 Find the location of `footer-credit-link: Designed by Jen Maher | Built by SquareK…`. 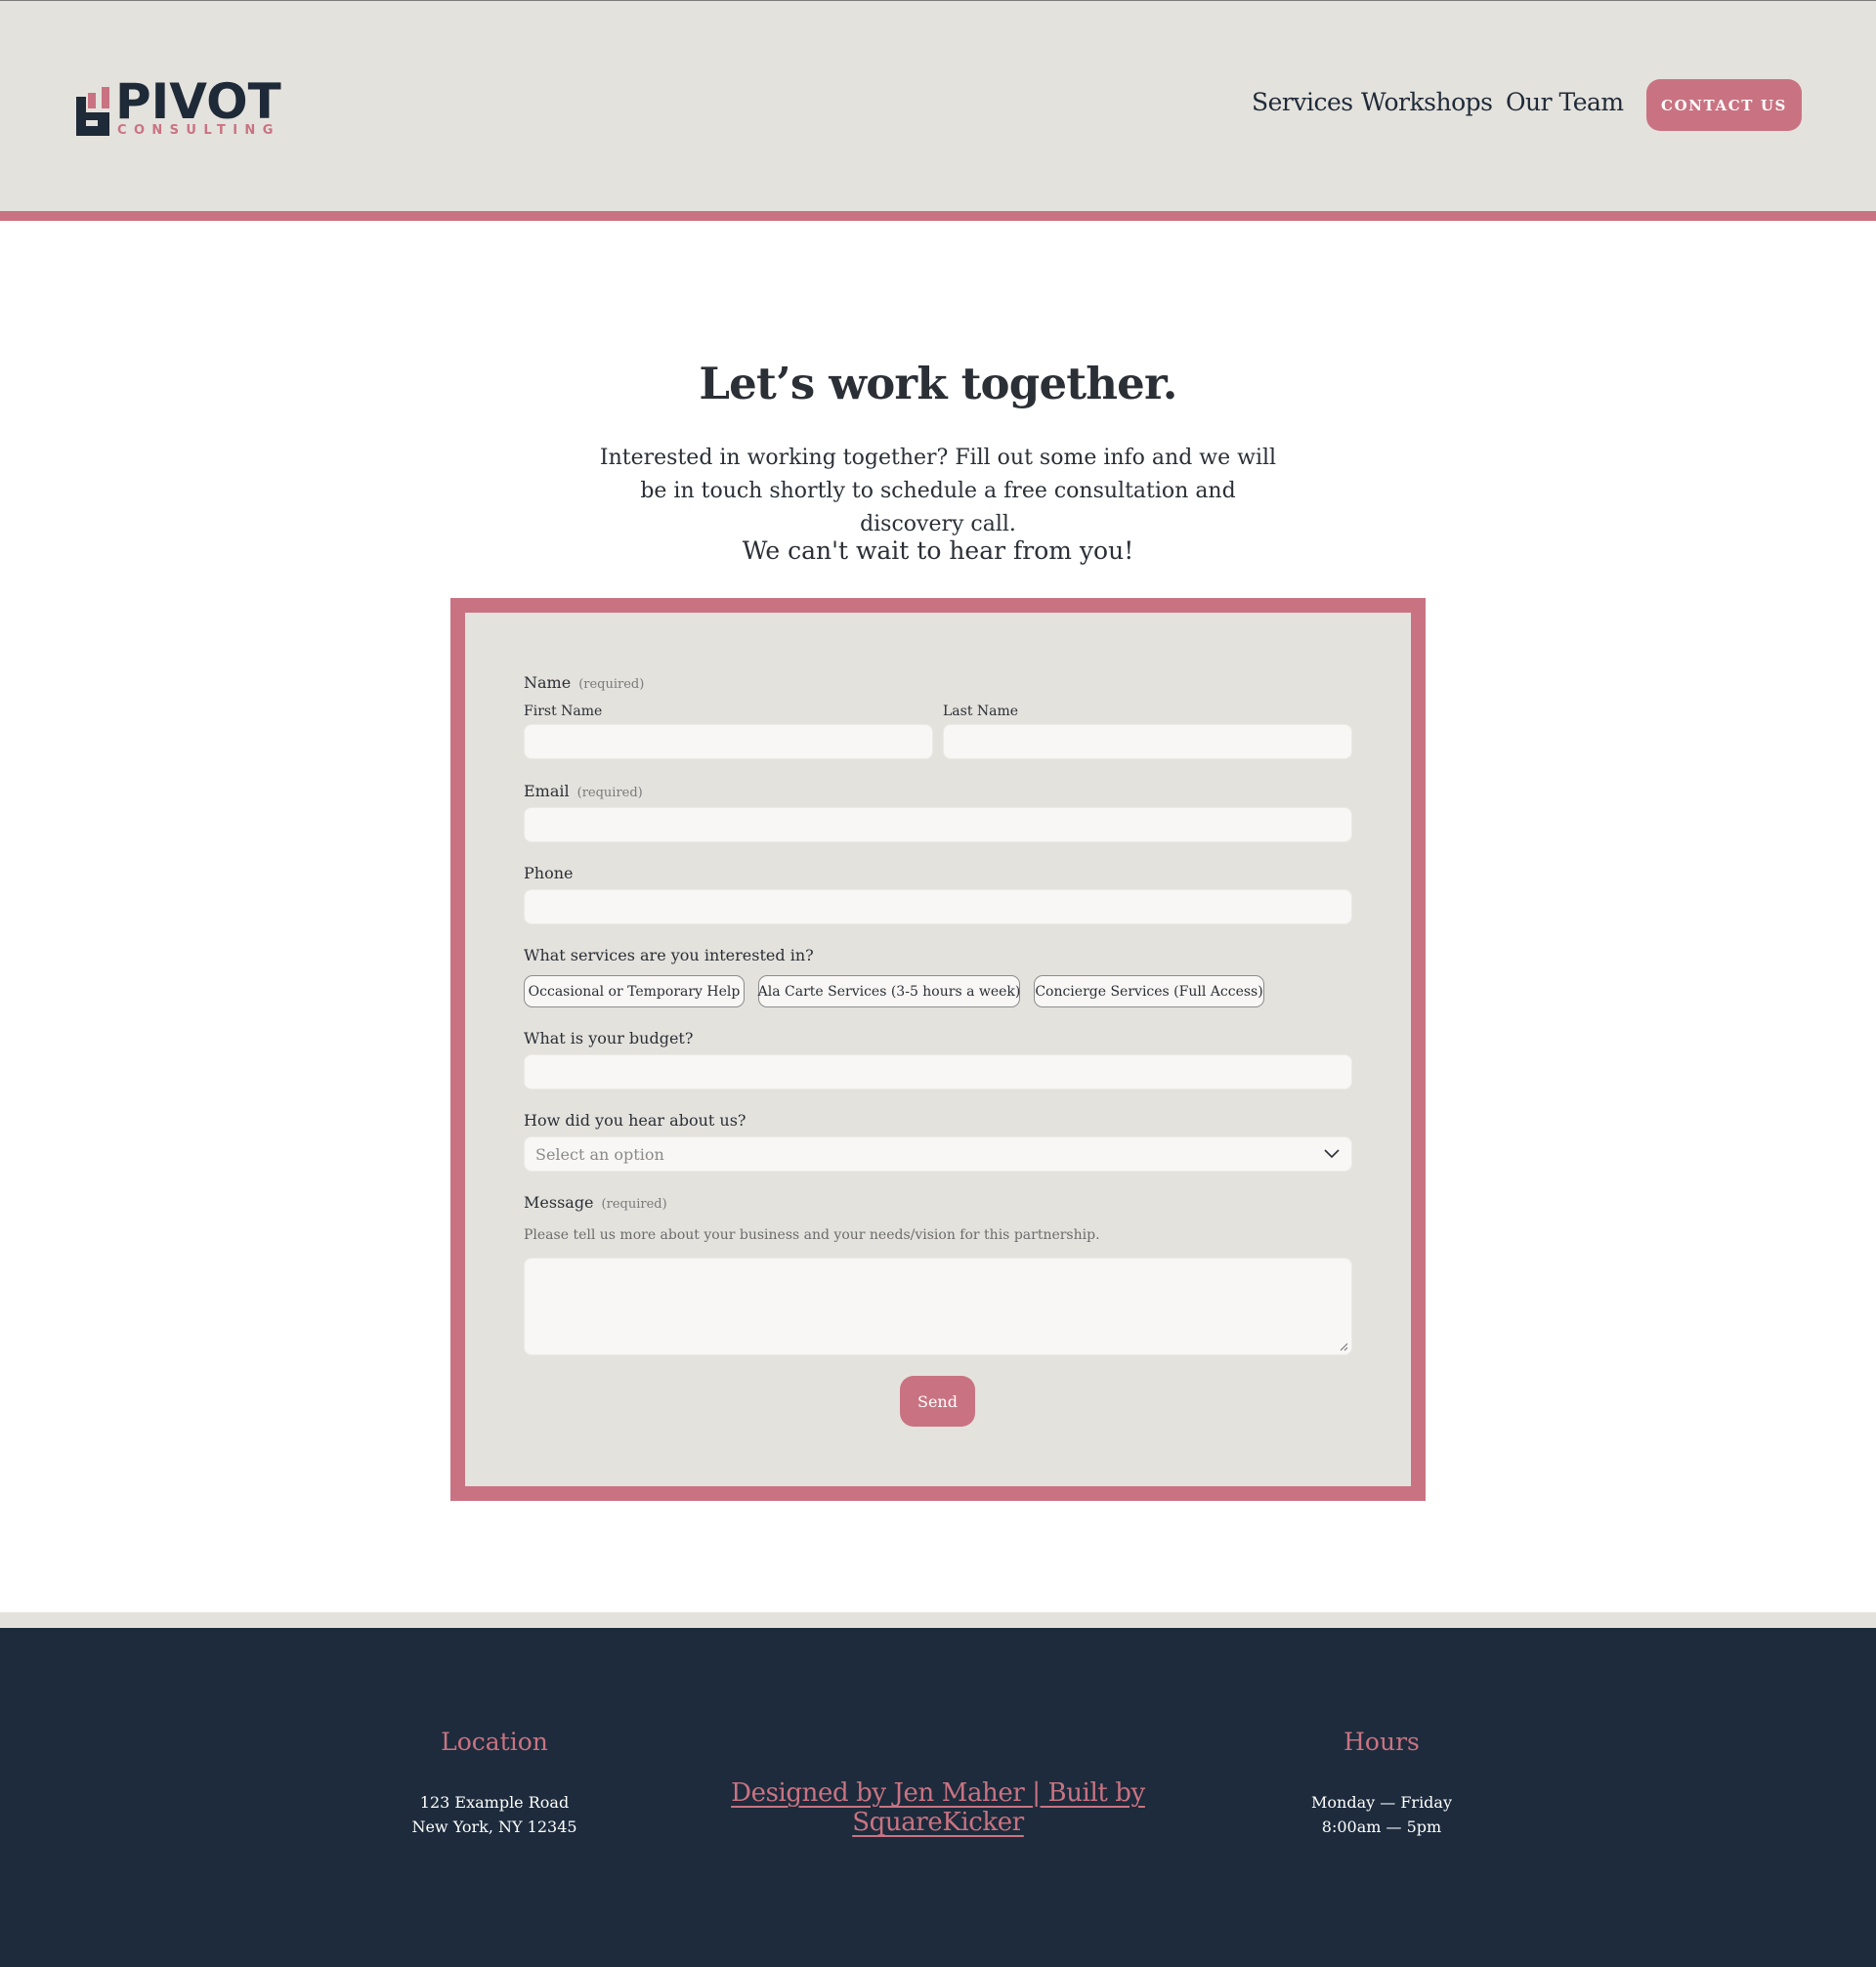

footer-credit-link: Designed by Jen Maher | Built by SquareK… is located at coordinates (938, 1807).